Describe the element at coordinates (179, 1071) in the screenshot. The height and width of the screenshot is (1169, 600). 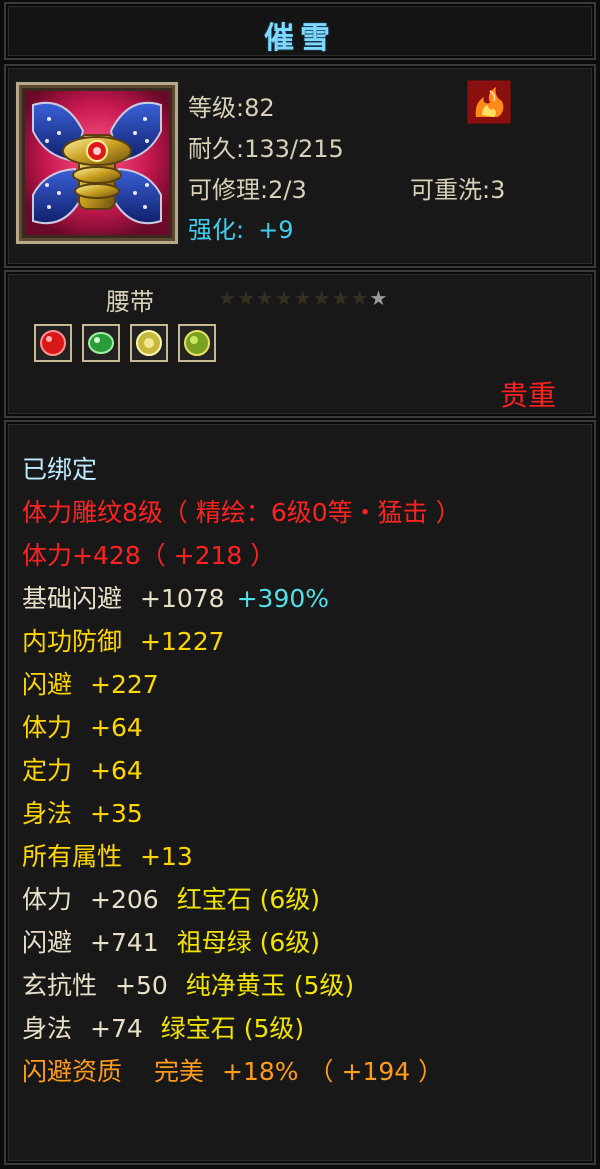
I see `aptitude-grade: 完美` at that location.